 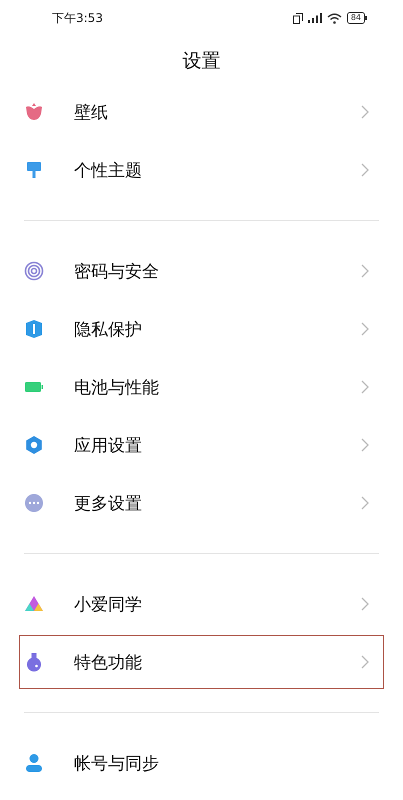 What do you see at coordinates (201, 503) in the screenshot?
I see `settings-item: 更多设置` at bounding box center [201, 503].